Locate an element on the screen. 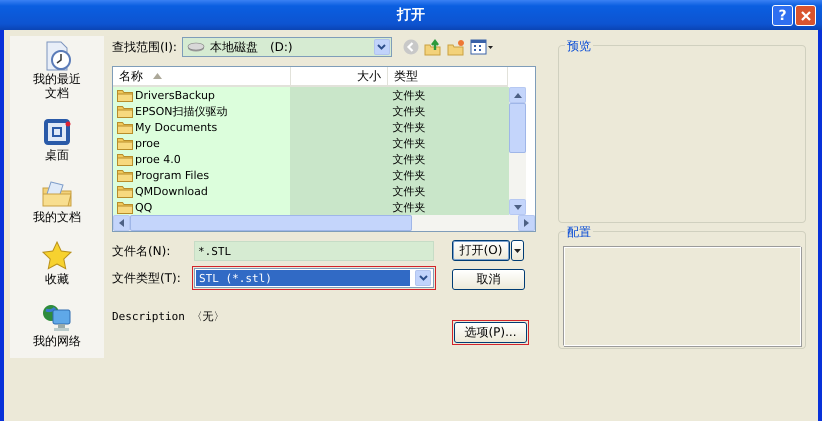 This screenshot has width=822, height=421. close-icon is located at coordinates (806, 16).